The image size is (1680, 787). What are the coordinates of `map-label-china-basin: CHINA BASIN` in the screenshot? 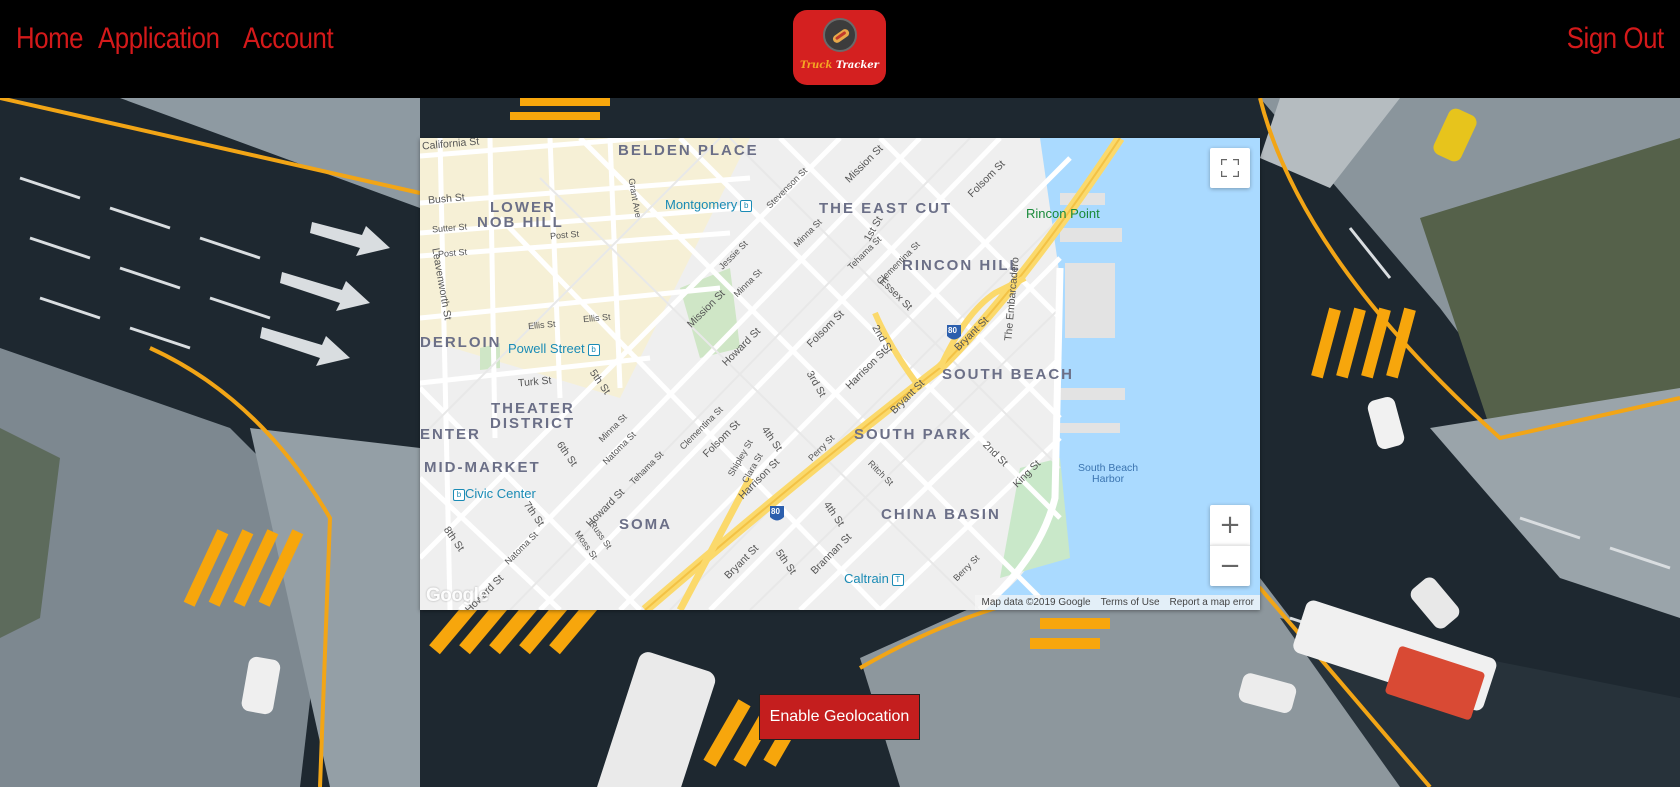 It's located at (941, 514).